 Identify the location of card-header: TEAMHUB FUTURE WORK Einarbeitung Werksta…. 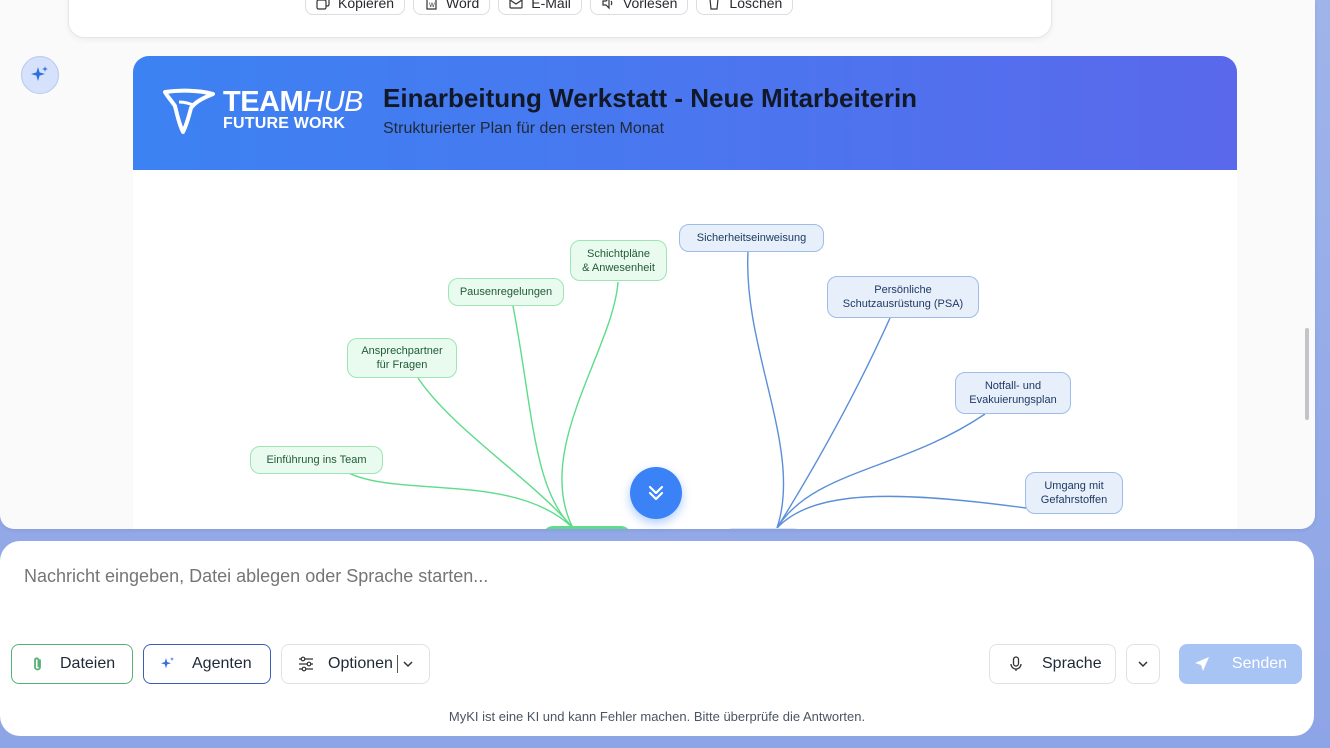
(685, 113).